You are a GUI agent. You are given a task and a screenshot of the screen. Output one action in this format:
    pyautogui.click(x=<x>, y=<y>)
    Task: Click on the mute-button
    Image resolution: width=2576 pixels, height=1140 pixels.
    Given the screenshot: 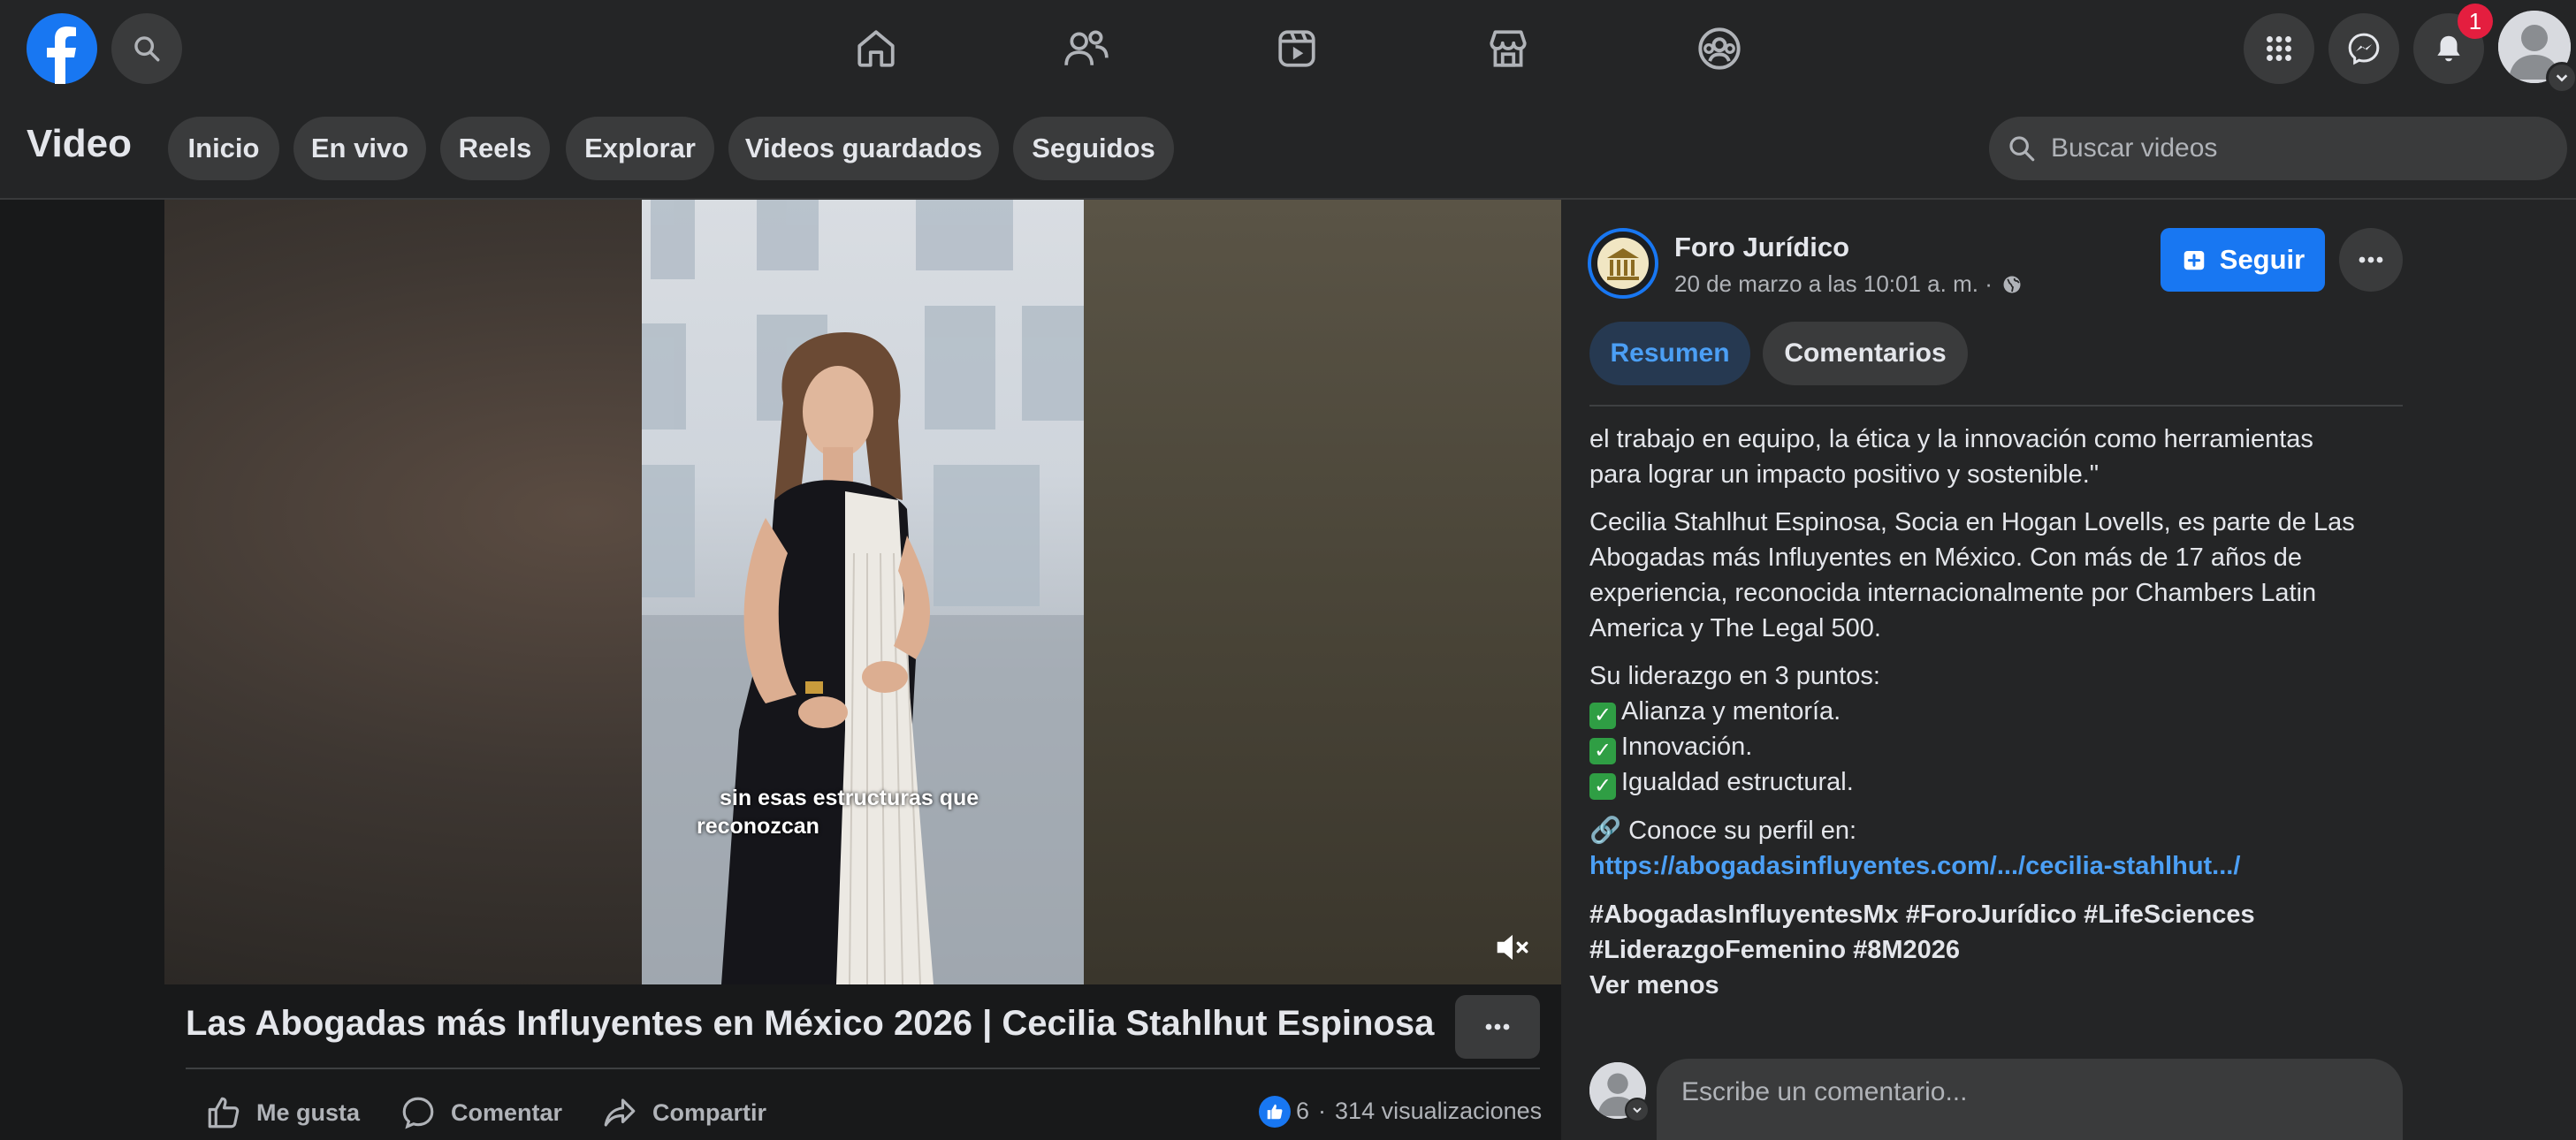 What is the action you would take?
    pyautogui.click(x=1512, y=947)
    